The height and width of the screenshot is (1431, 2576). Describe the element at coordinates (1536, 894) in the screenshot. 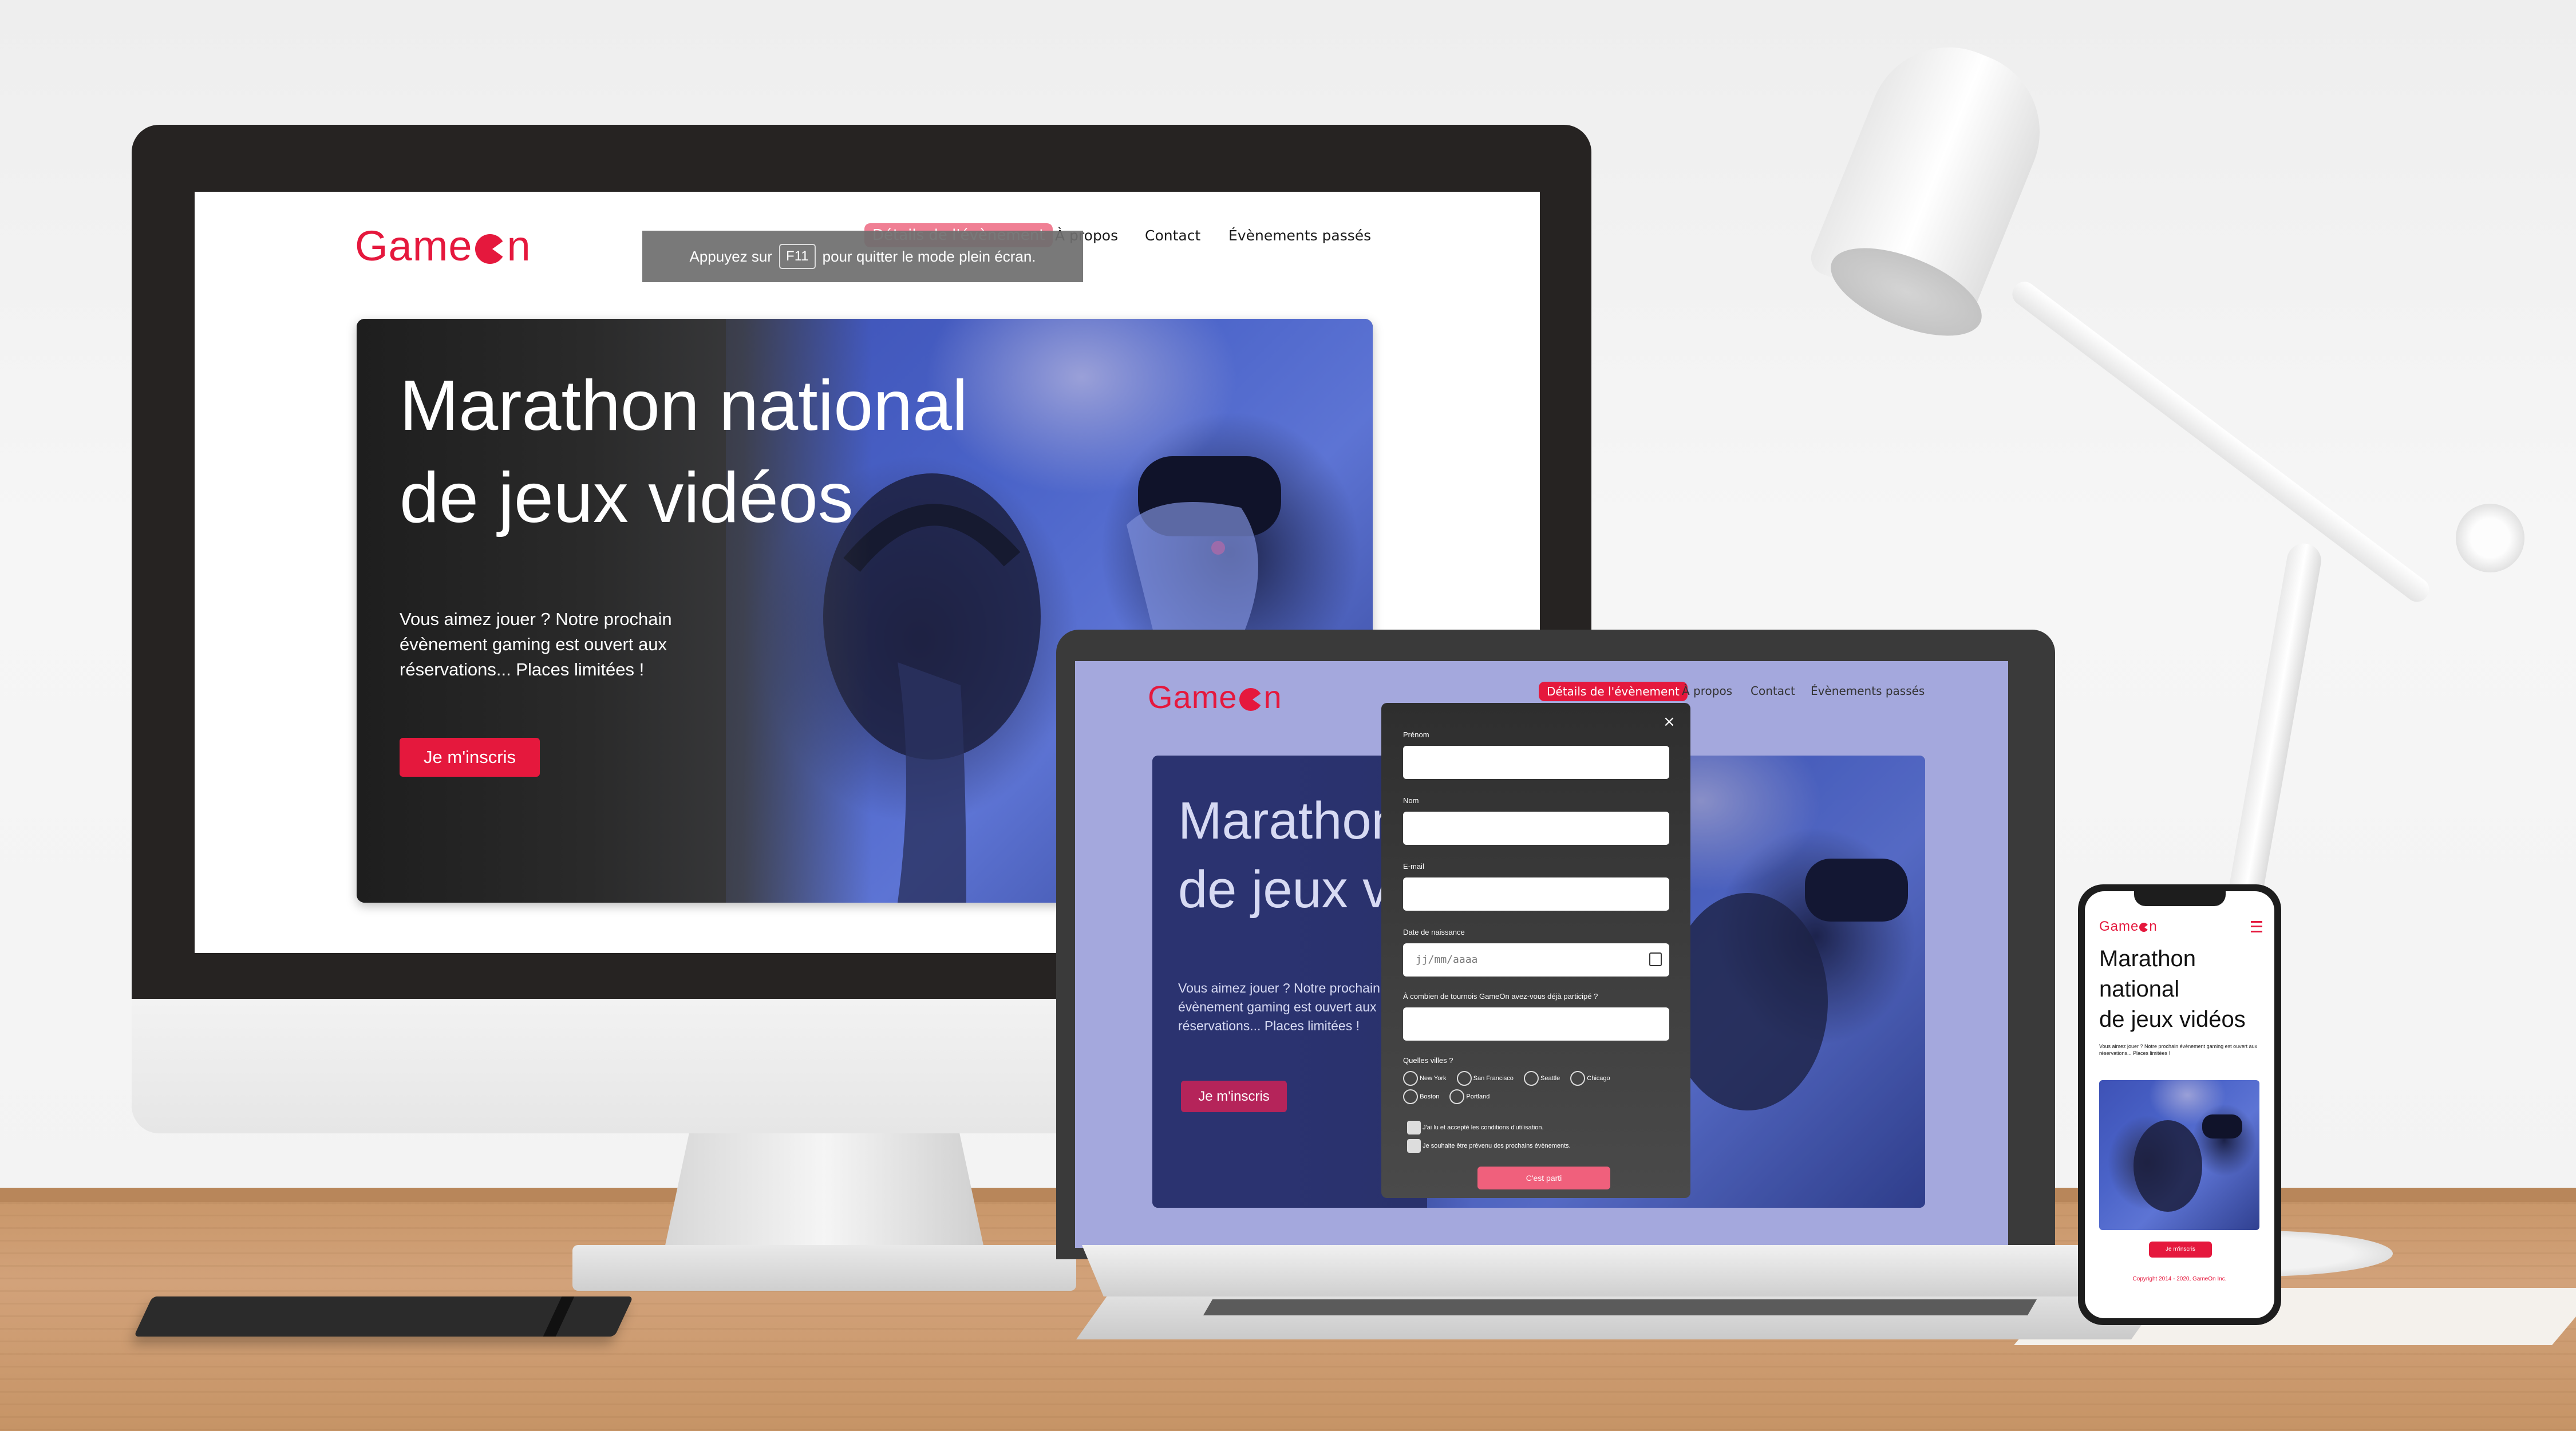

I see `email-input` at that location.